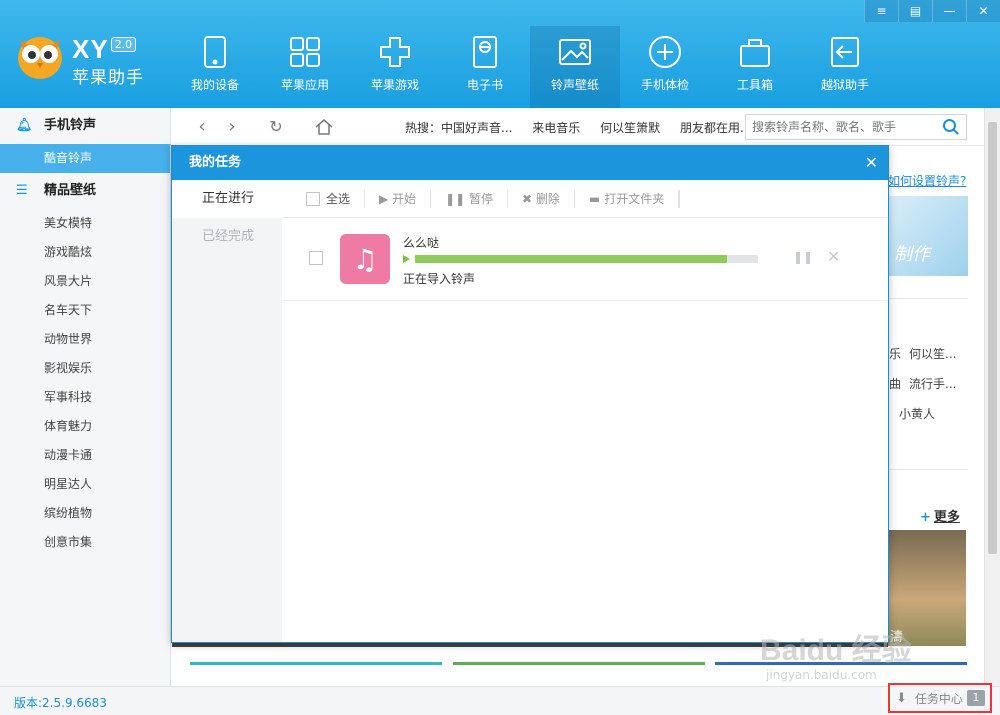 Image resolution: width=1000 pixels, height=715 pixels. I want to click on open-folder-button: ▬ 打开文件夹, so click(627, 198).